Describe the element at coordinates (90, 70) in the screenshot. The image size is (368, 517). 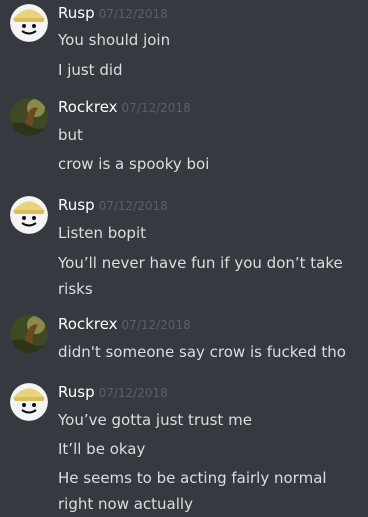
I see `message-text: I just did` at that location.